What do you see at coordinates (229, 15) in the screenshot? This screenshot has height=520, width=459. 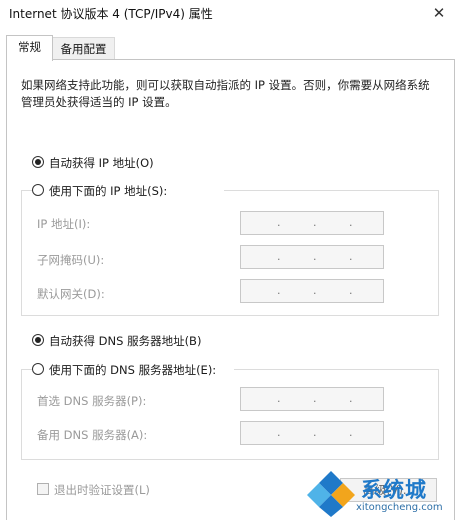 I see `title-bar: Internet 协议版本 4 (TCP/IPv4) 属性 ✕` at bounding box center [229, 15].